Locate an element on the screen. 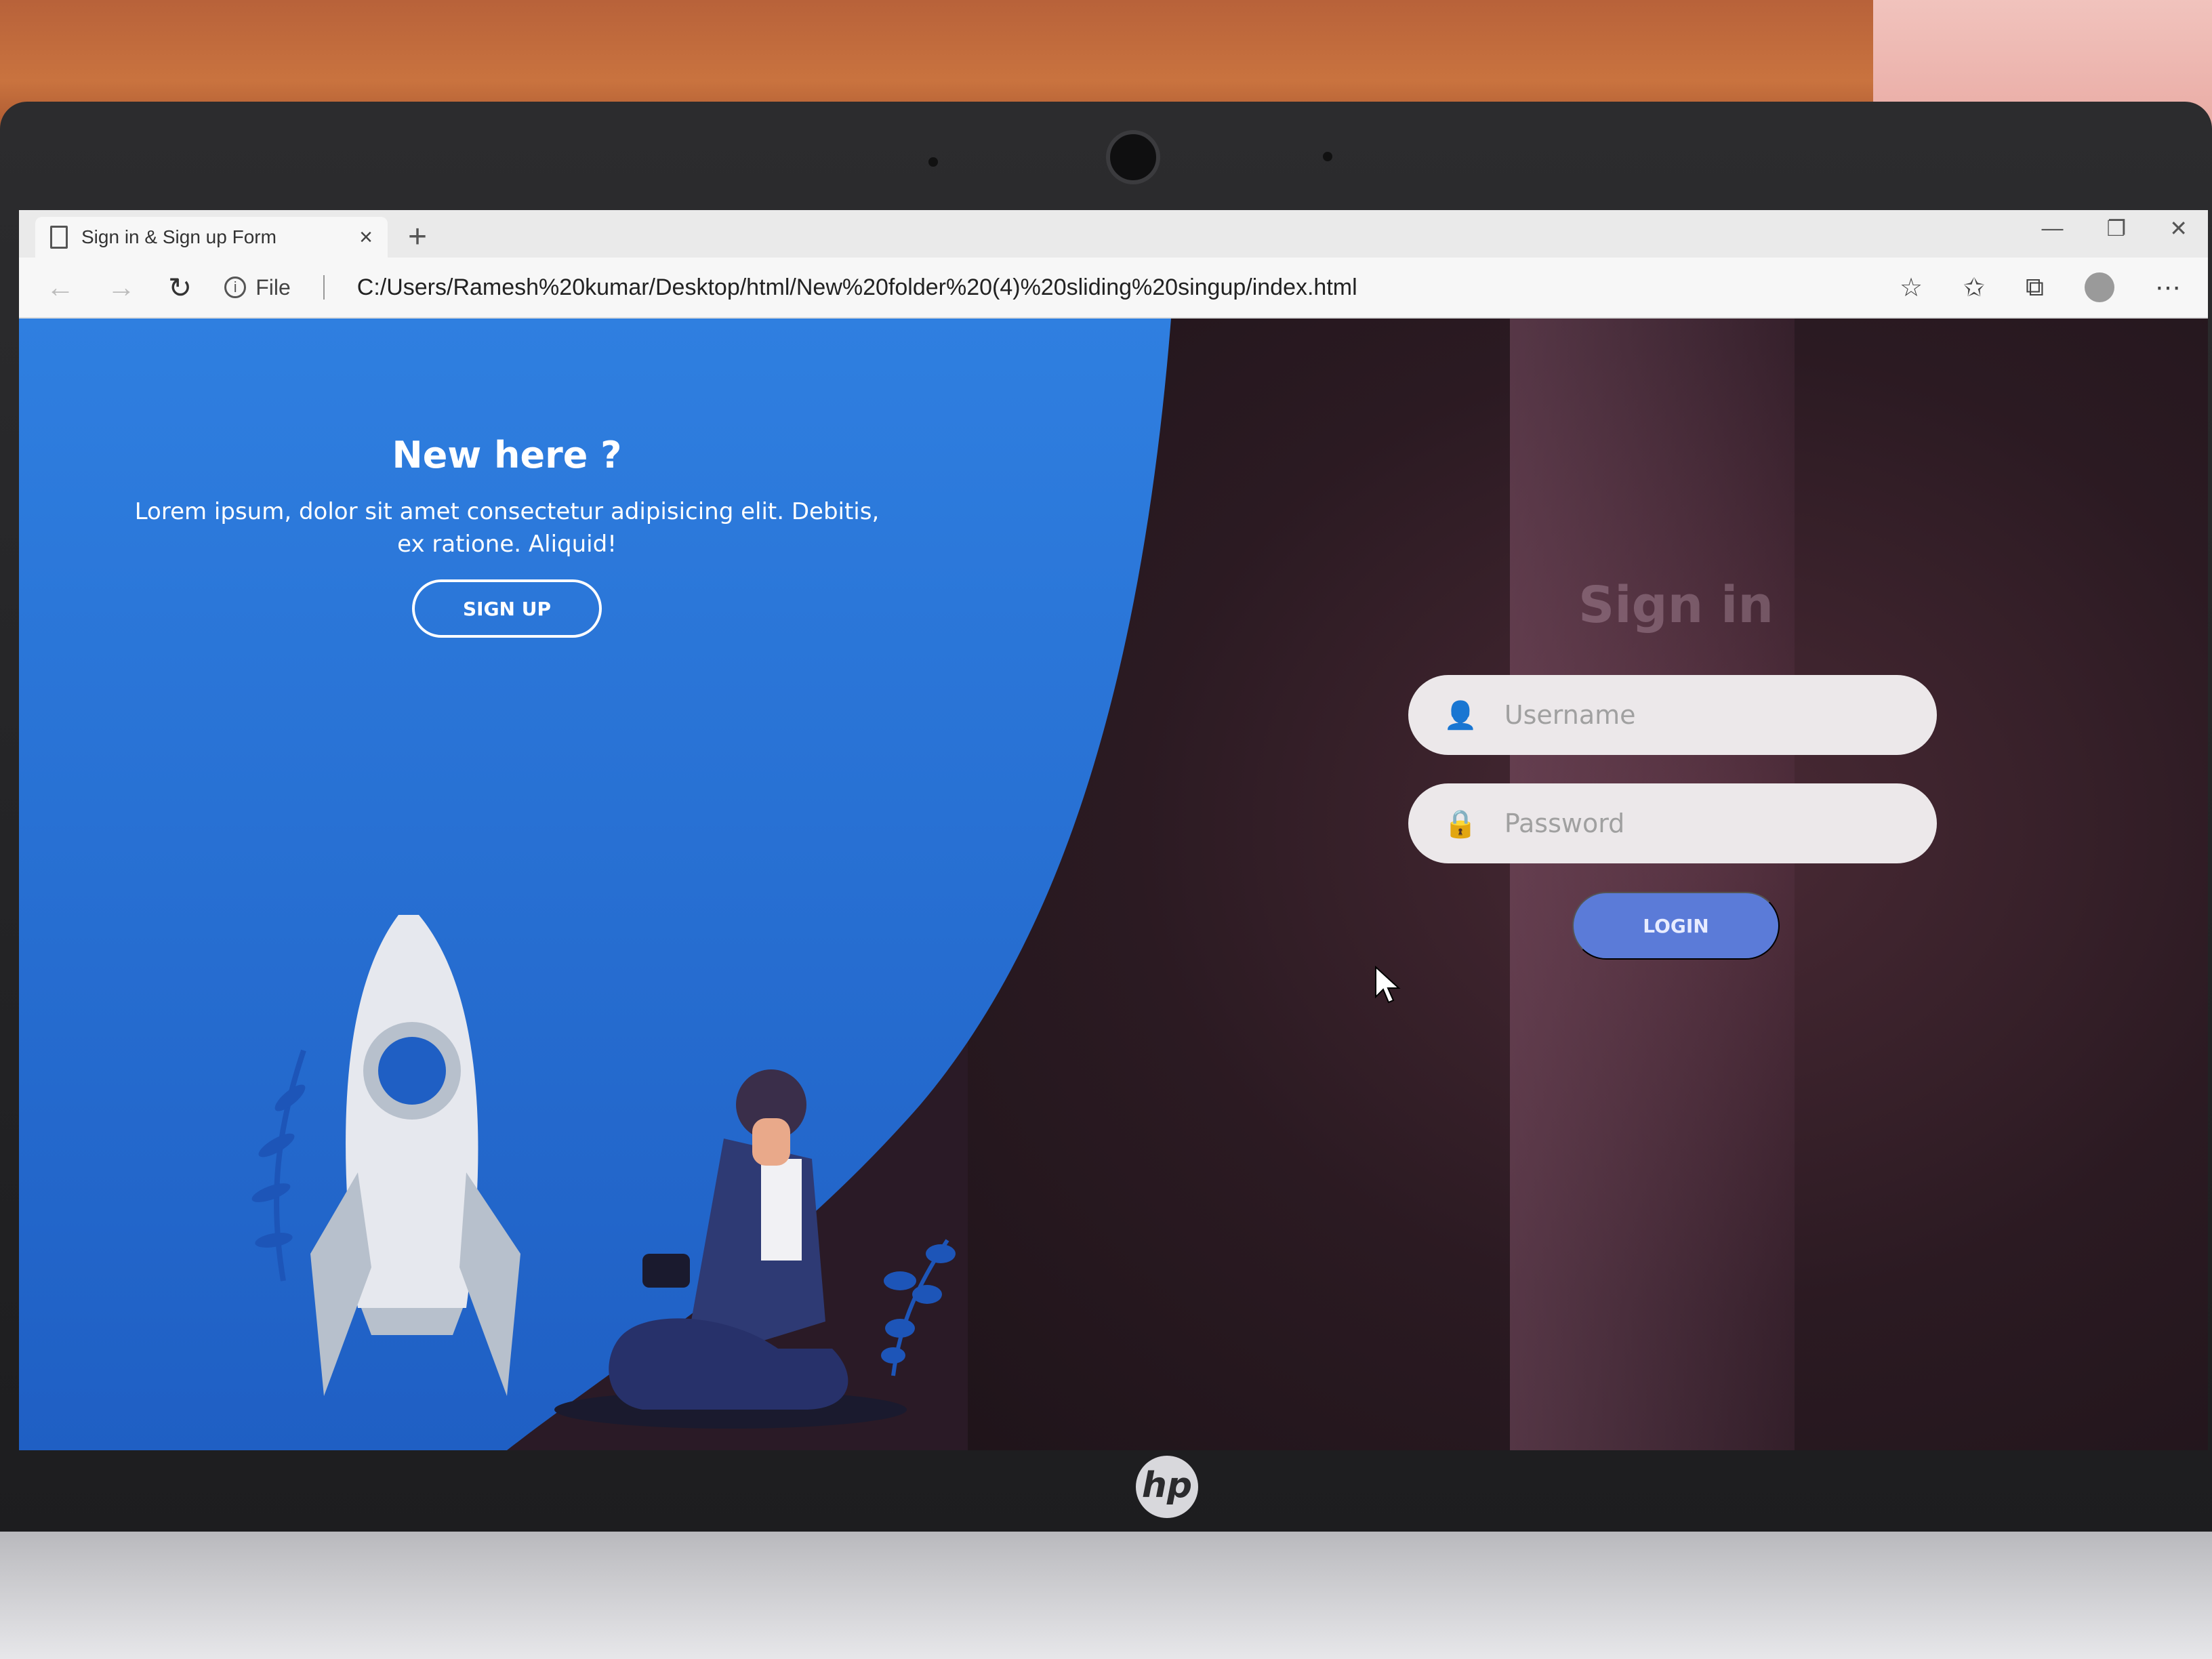 The image size is (2212, 1659). signin-title: Sign in is located at coordinates (1676, 605).